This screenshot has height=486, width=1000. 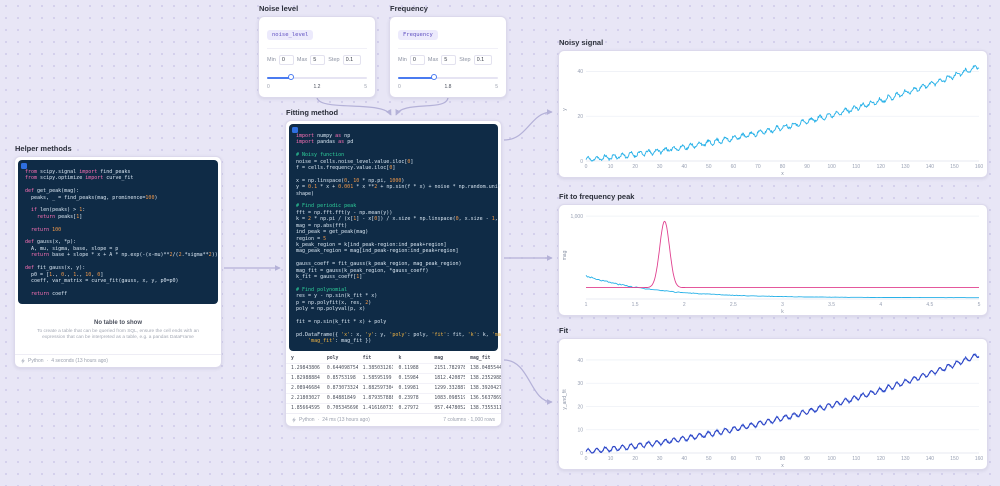 I want to click on svg-text: 30, so click(x=660, y=167).